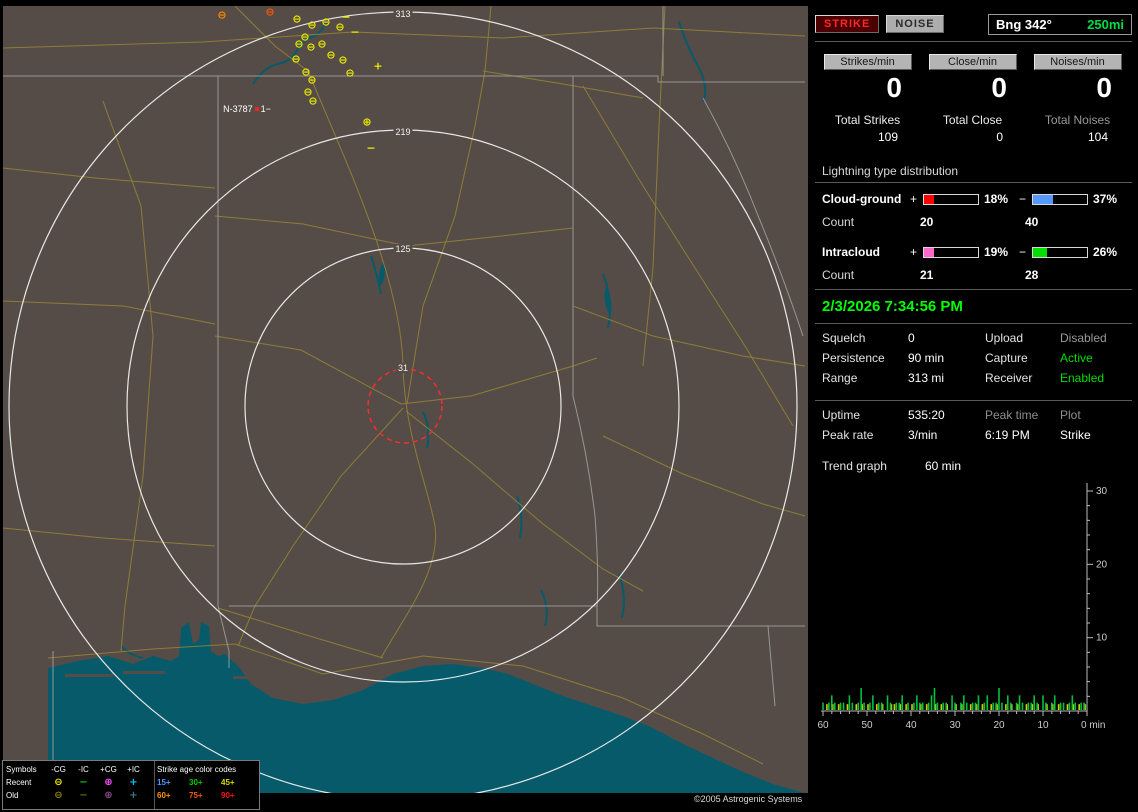 Image resolution: width=1138 pixels, height=812 pixels. I want to click on cg-count-row: Count 20 40, so click(977, 222).